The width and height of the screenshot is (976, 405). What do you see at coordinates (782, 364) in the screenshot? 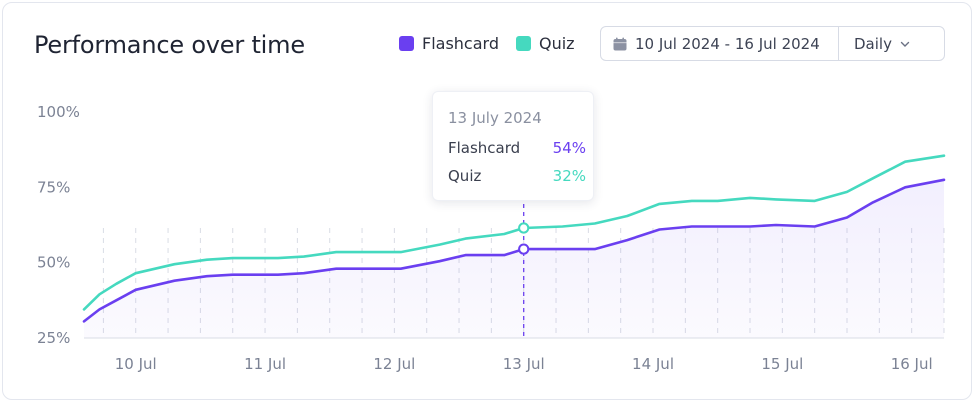
I see `x-tick-label: 15 Jul` at bounding box center [782, 364].